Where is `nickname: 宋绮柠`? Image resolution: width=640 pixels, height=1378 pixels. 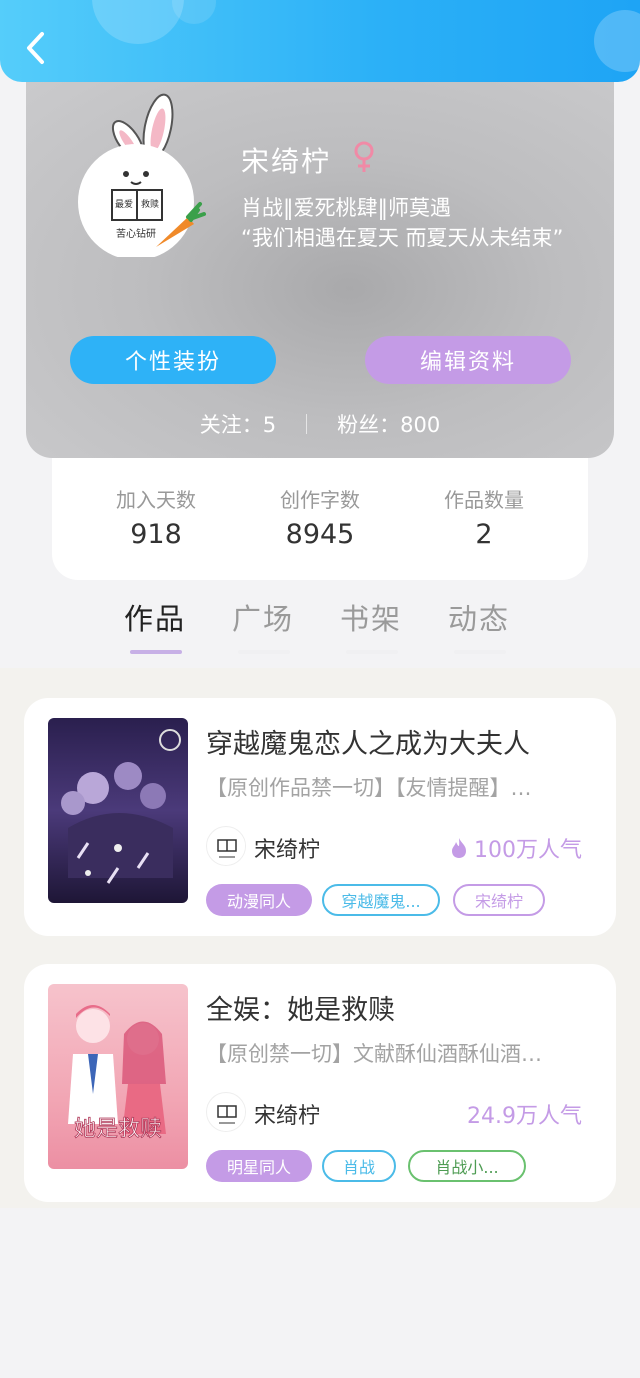
nickname: 宋绮柠 is located at coordinates (286, 161).